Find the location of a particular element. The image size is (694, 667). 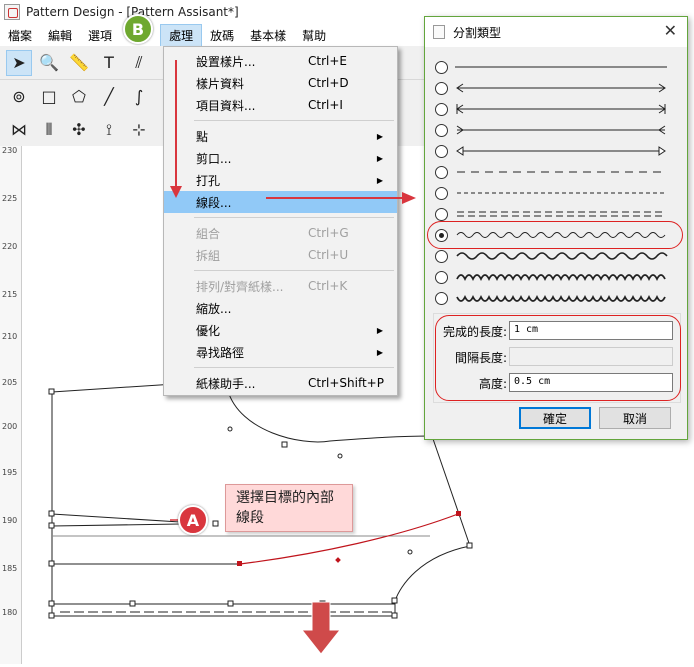

instruction-callout: 選擇目標的內部線段 is located at coordinates (289, 508).